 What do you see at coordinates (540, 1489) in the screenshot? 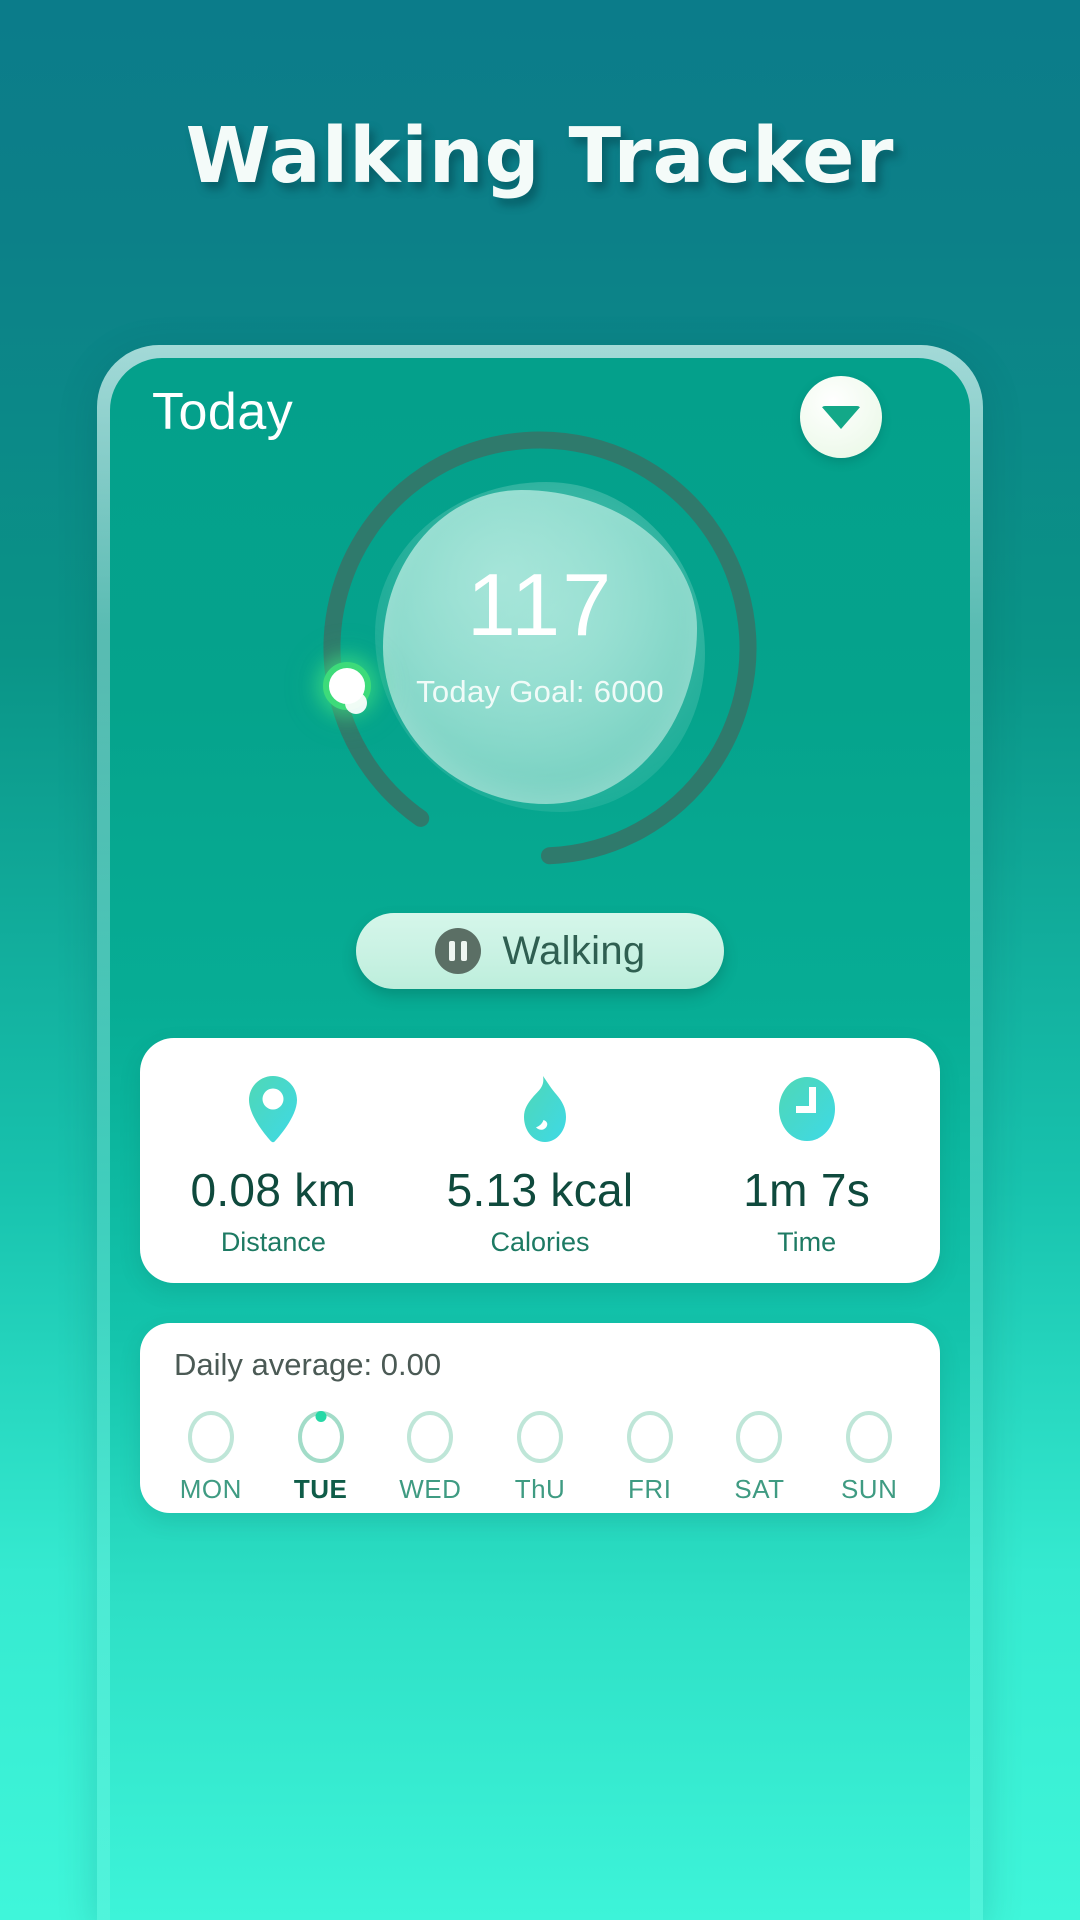
I see `day-label: ThU` at bounding box center [540, 1489].